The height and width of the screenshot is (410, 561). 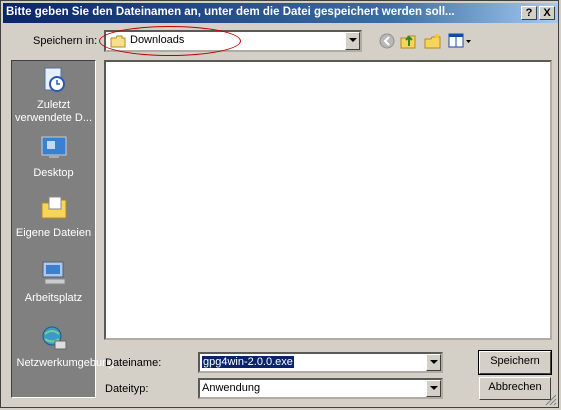 What do you see at coordinates (127, 389) in the screenshot?
I see `filetype-label: Dateityp:` at bounding box center [127, 389].